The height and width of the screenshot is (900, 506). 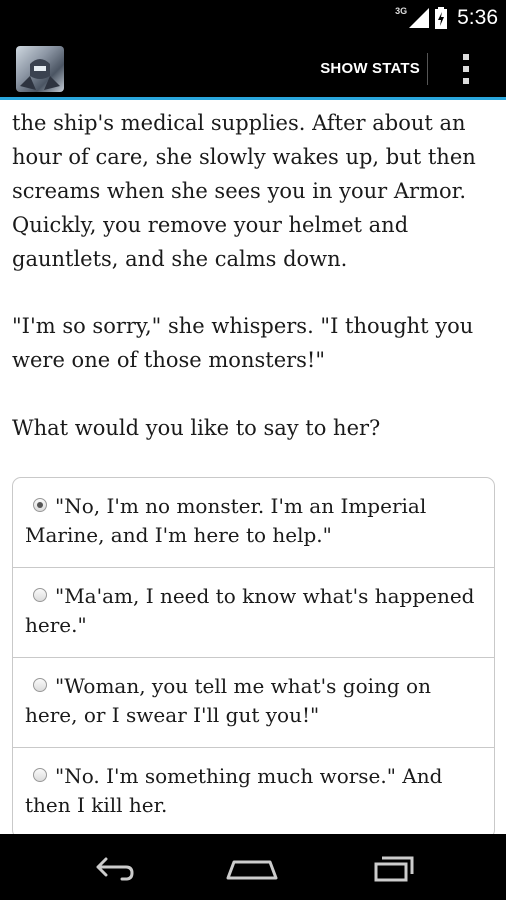 I want to click on navigation-bar, so click(x=253, y=867).